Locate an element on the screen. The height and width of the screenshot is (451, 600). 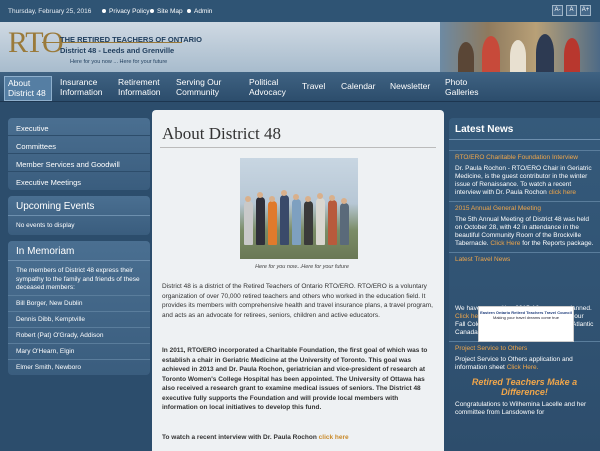
upcoming-events-body: No events to display is located at coordinates (45, 225).